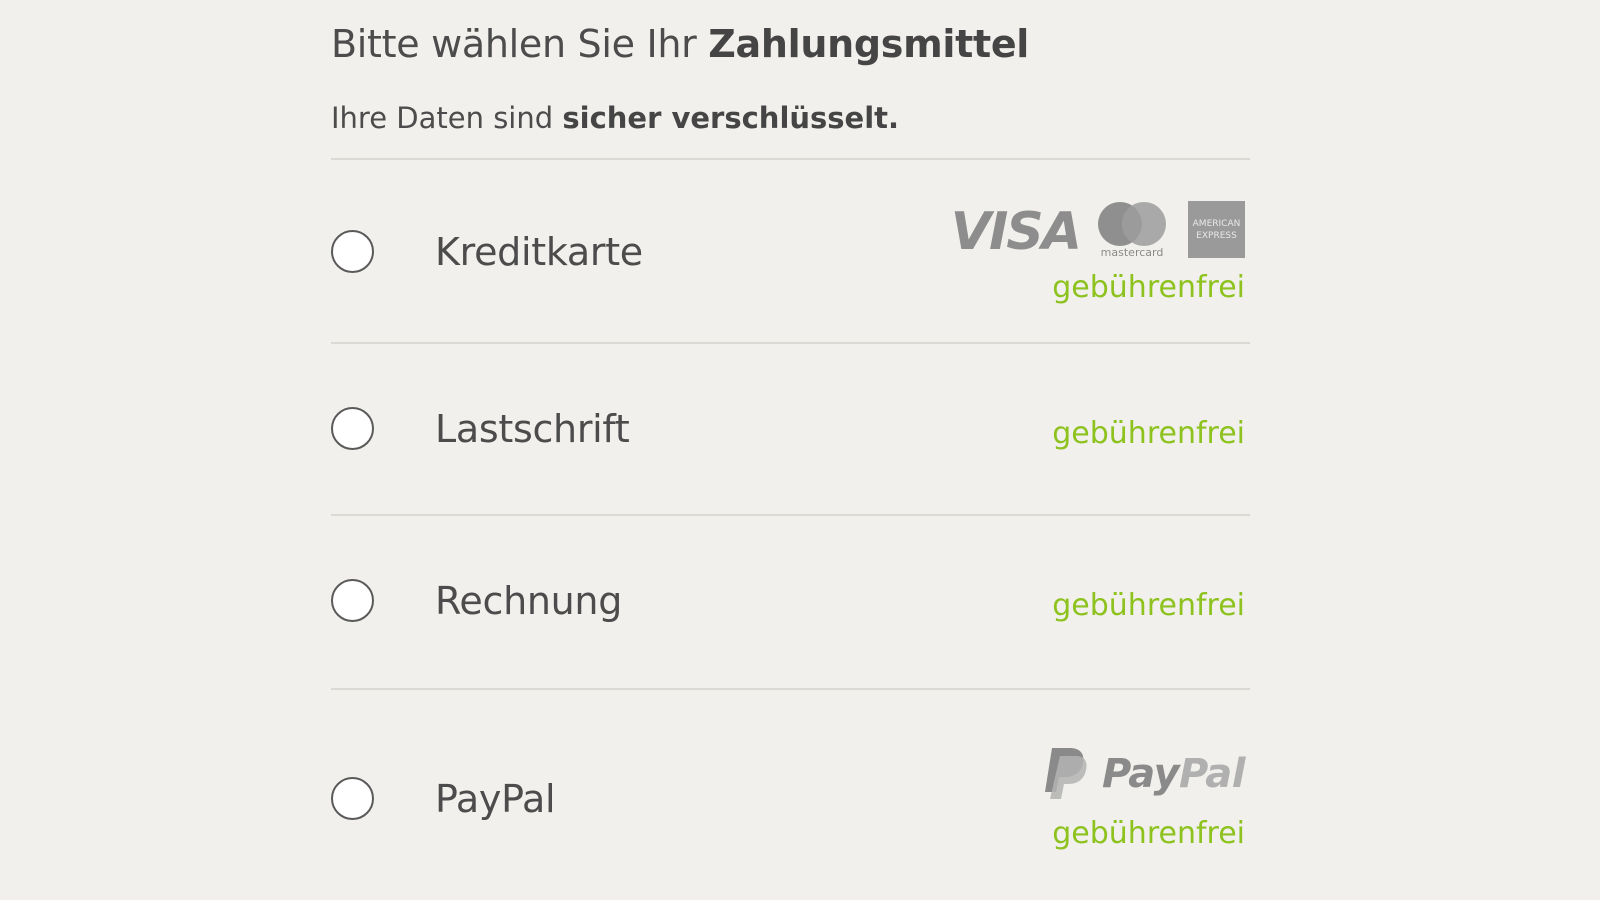  What do you see at coordinates (532, 429) in the screenshot?
I see `option-label-lastschrift: Lastschrift` at bounding box center [532, 429].